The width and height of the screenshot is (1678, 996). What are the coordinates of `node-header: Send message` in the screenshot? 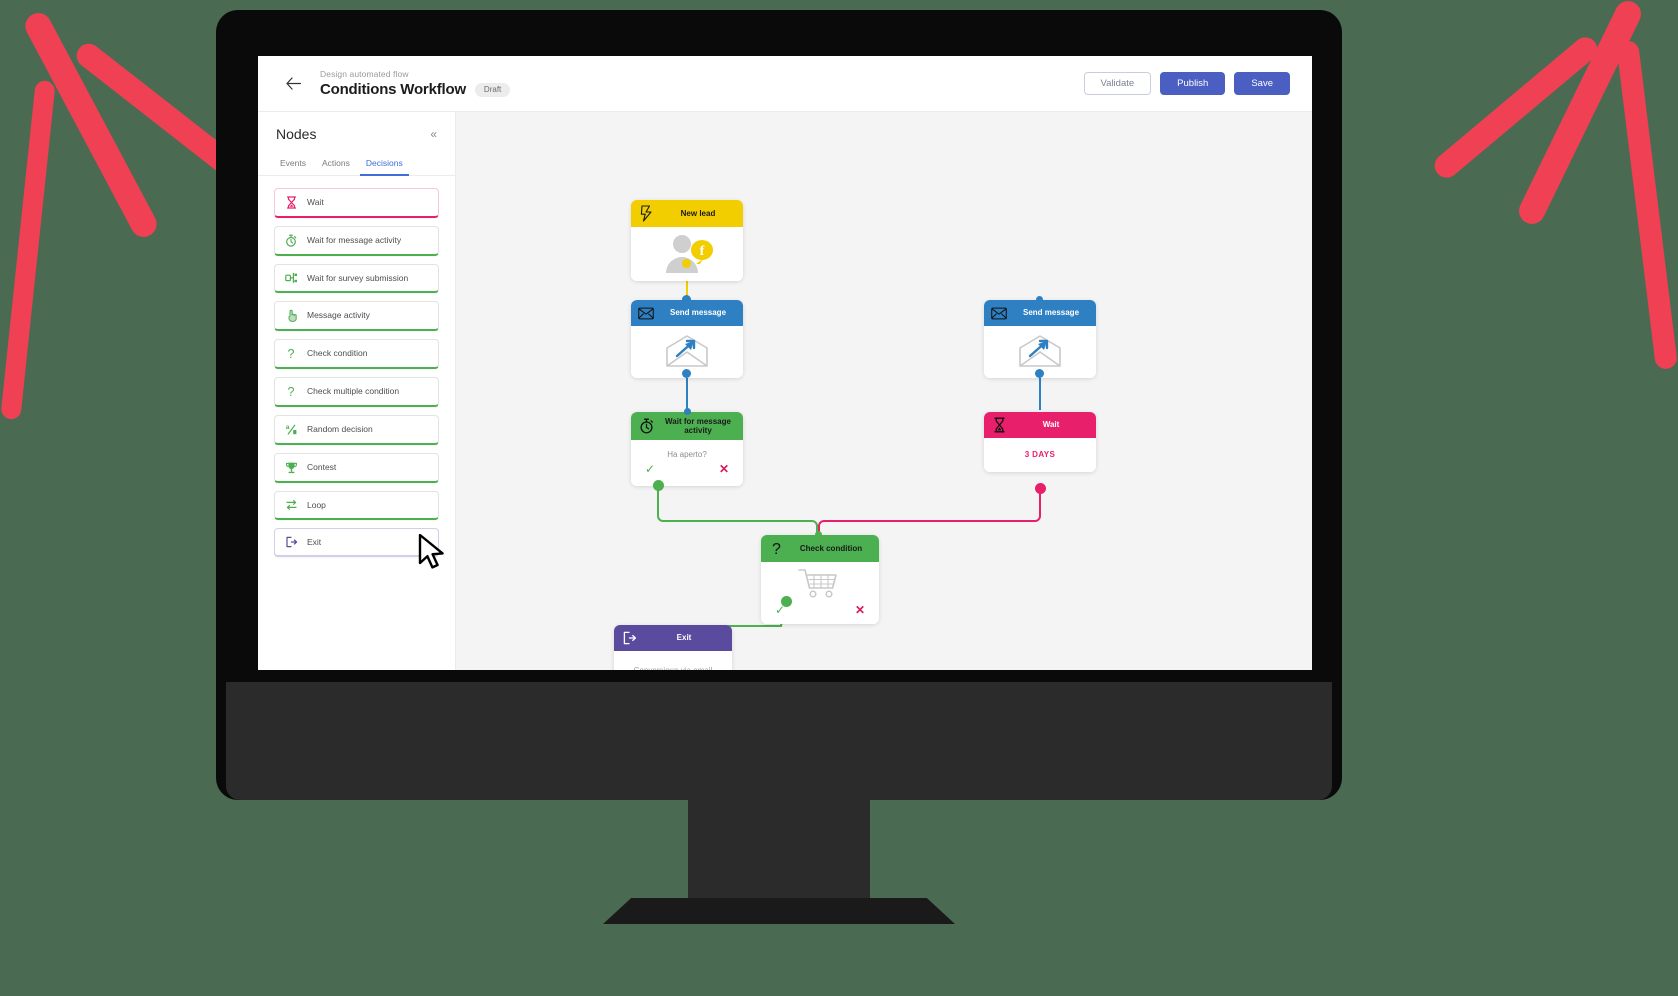 It's located at (1040, 313).